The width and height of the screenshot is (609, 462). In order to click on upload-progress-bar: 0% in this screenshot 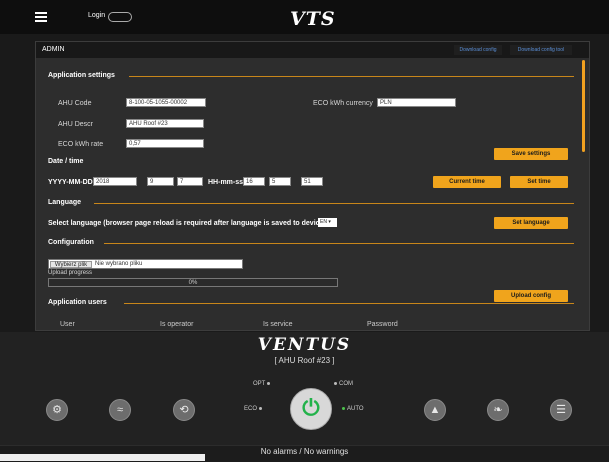, I will do `click(193, 282)`.